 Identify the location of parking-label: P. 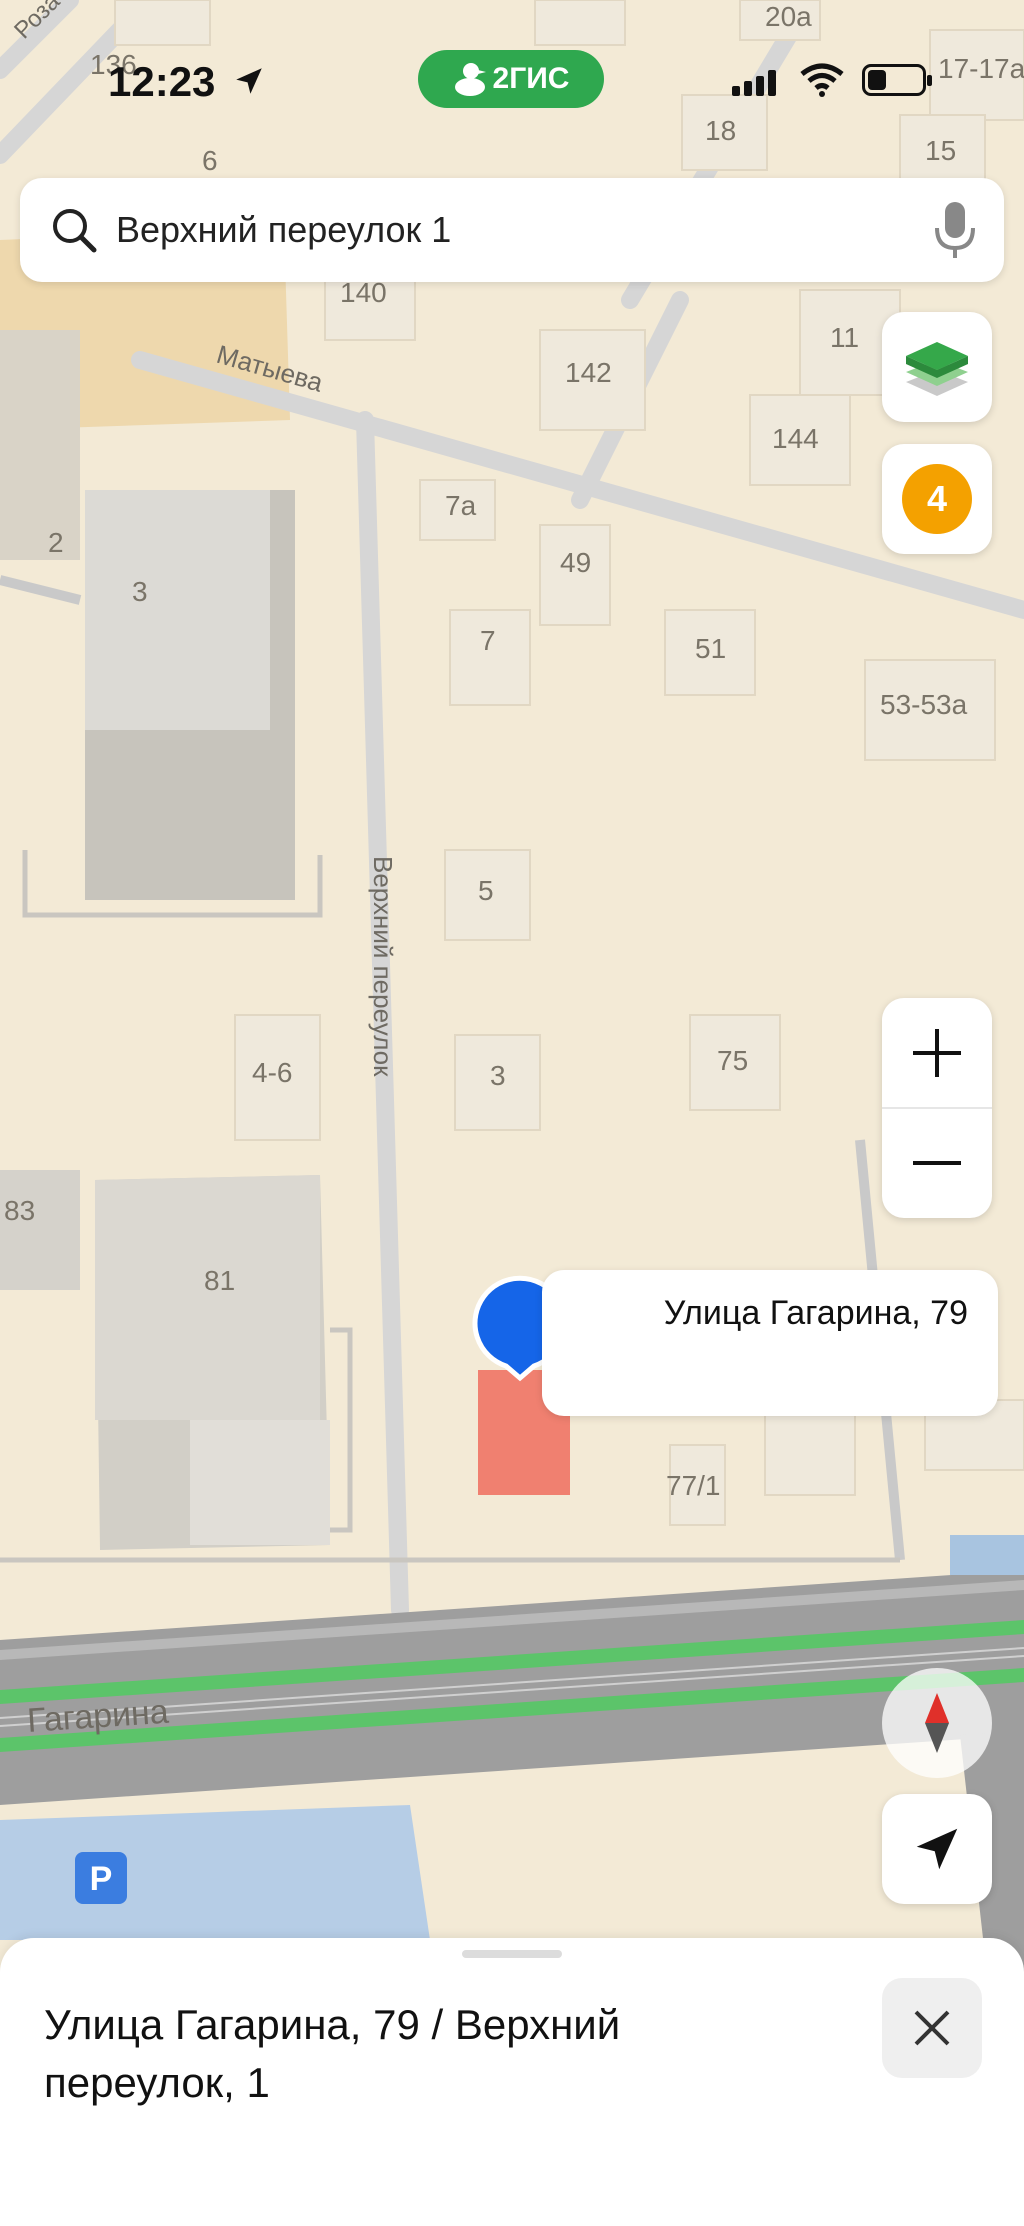
(101, 1879).